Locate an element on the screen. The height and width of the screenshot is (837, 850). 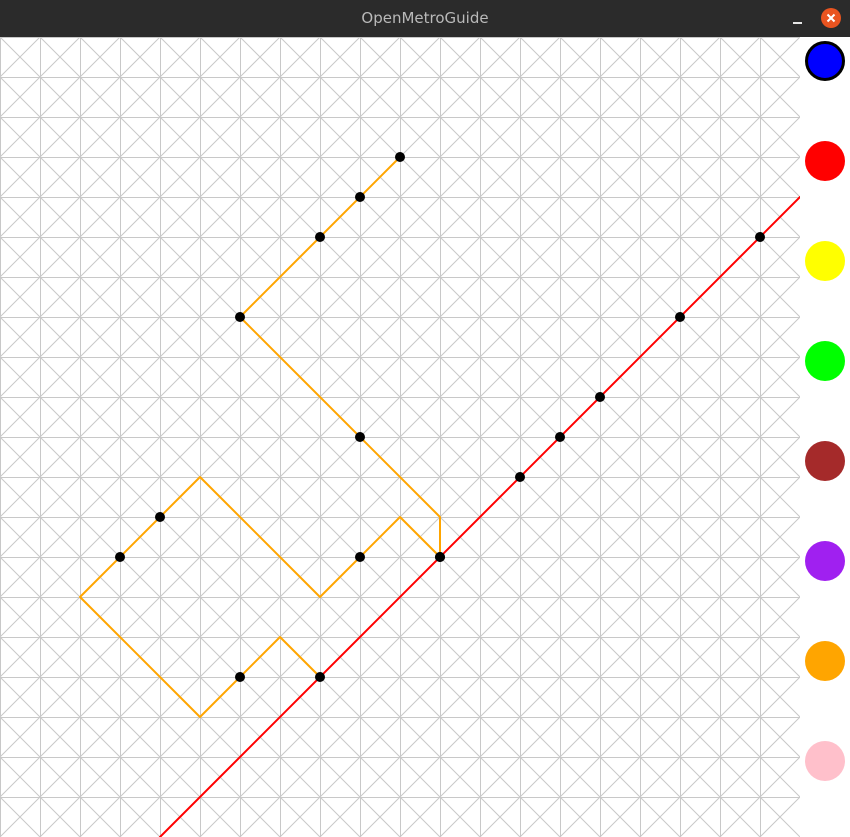
color-swatch-red is located at coordinates (825, 161).